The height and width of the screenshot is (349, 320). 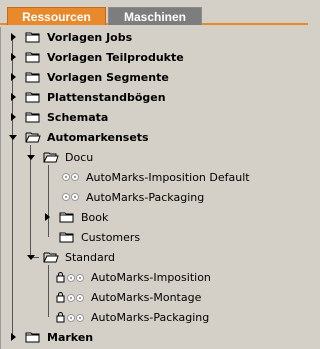 I want to click on tree-item-label: Schemata, so click(x=78, y=117).